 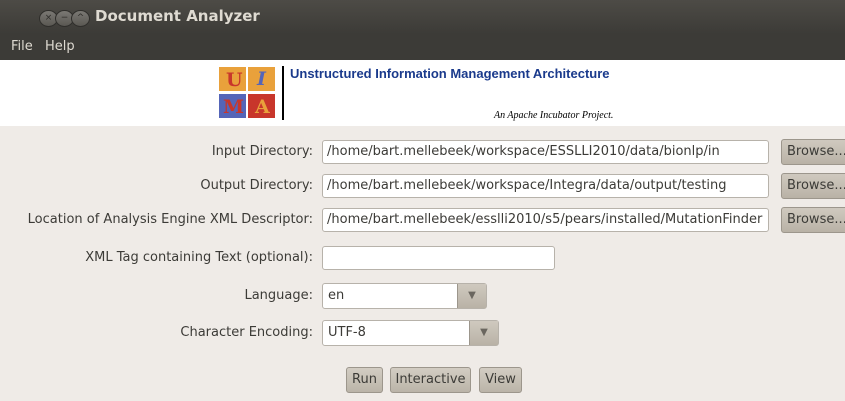 I want to click on logo-divider, so click(x=283, y=93).